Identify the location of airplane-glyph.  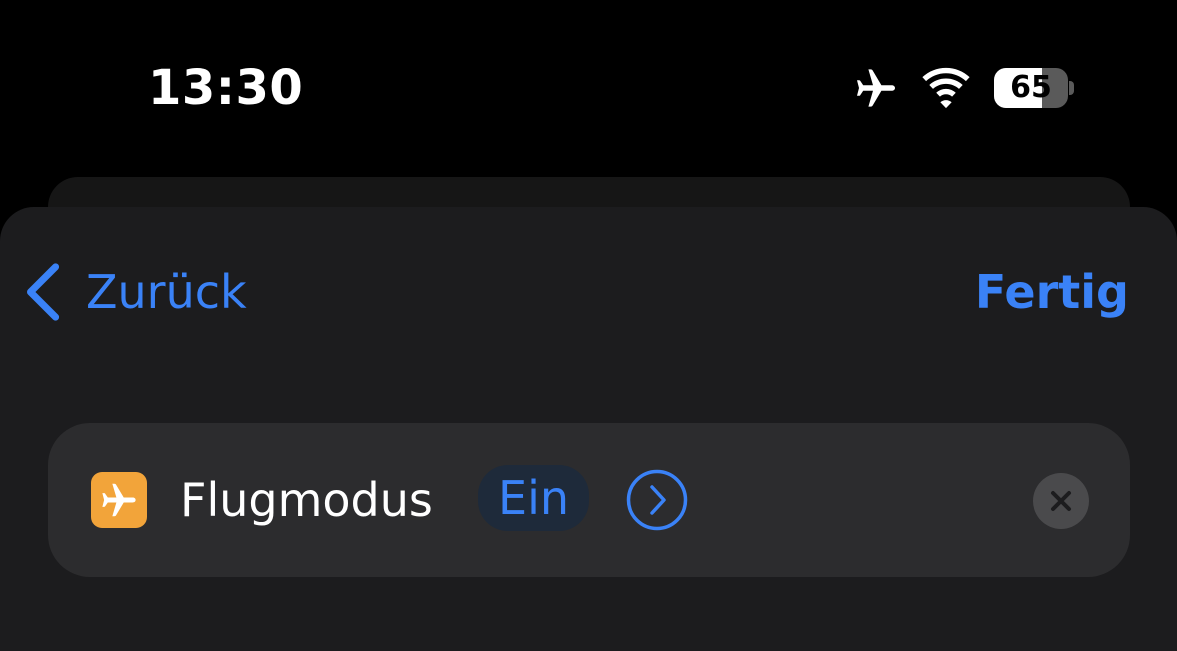
(119, 500).